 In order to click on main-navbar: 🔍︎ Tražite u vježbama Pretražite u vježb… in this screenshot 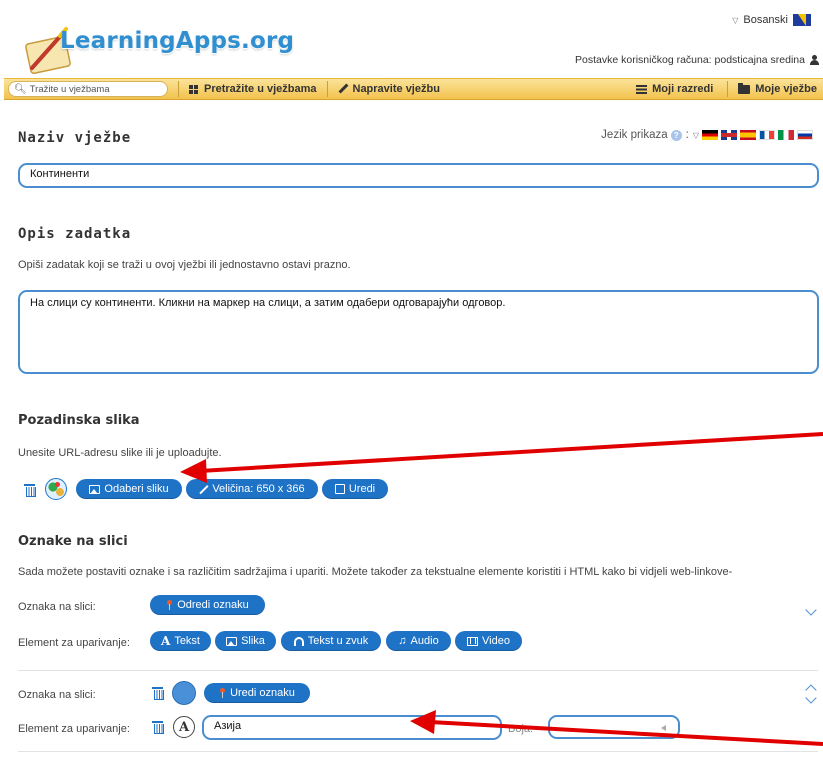, I will do `click(413, 89)`.